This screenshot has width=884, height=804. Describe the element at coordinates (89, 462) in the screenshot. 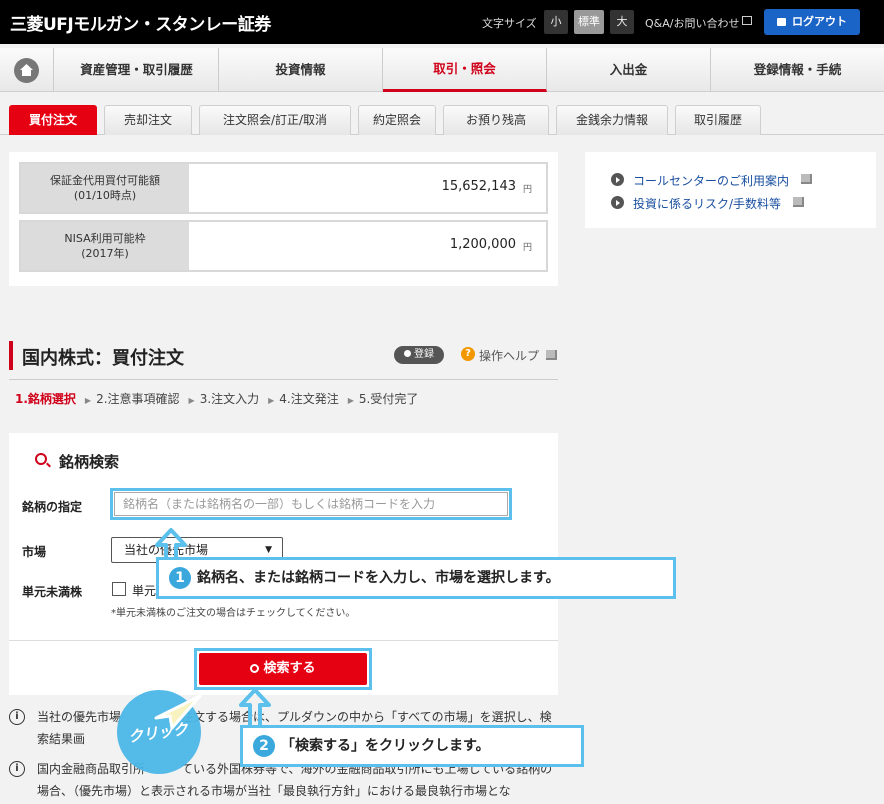

I see `search-heading-label: 銘柄検索` at that location.